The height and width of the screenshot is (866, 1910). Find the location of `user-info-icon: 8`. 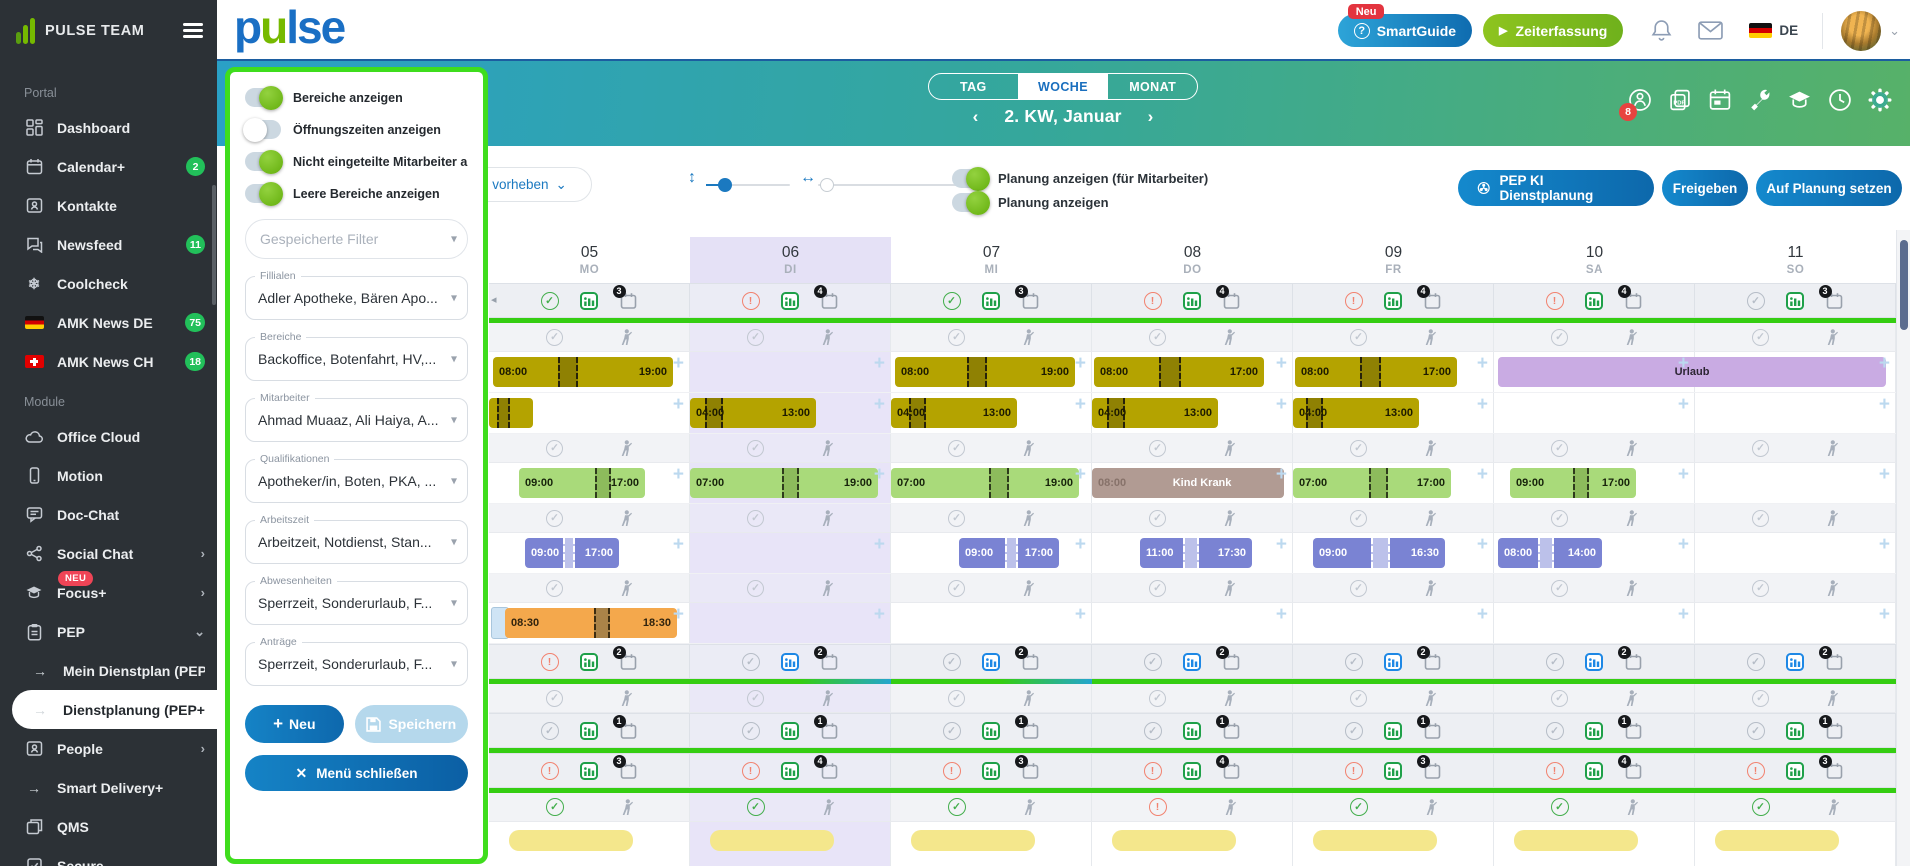

user-info-icon: 8 is located at coordinates (1635, 104).